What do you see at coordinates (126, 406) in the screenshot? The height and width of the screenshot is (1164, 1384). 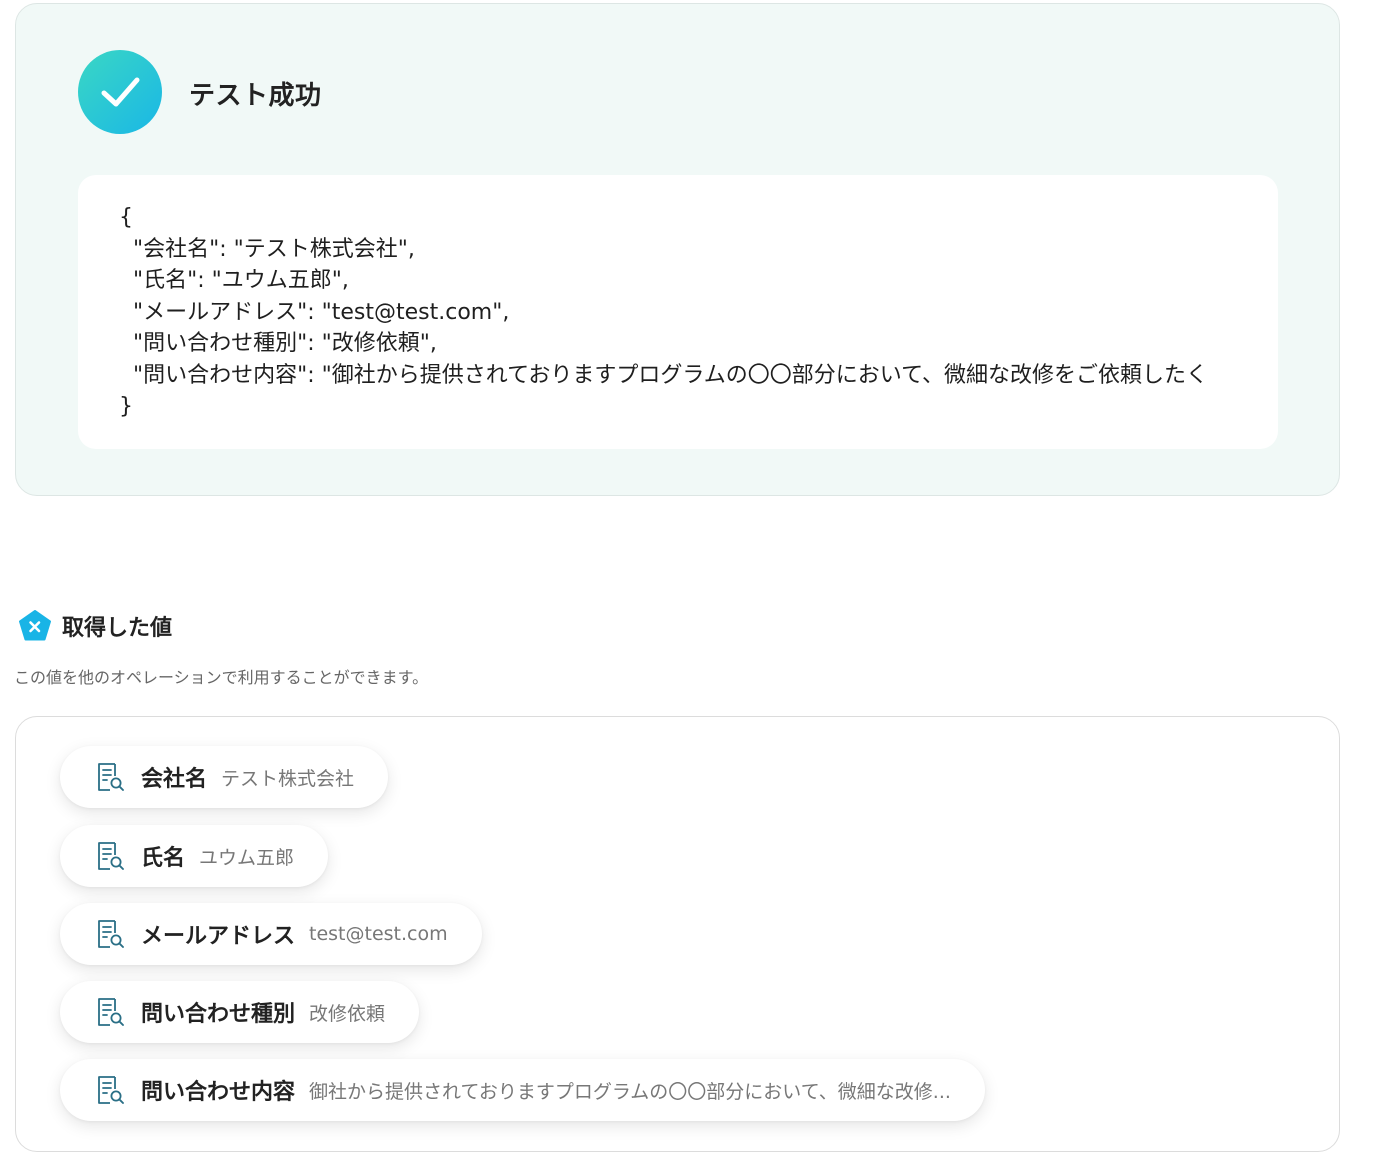 I see `json-line: }` at bounding box center [126, 406].